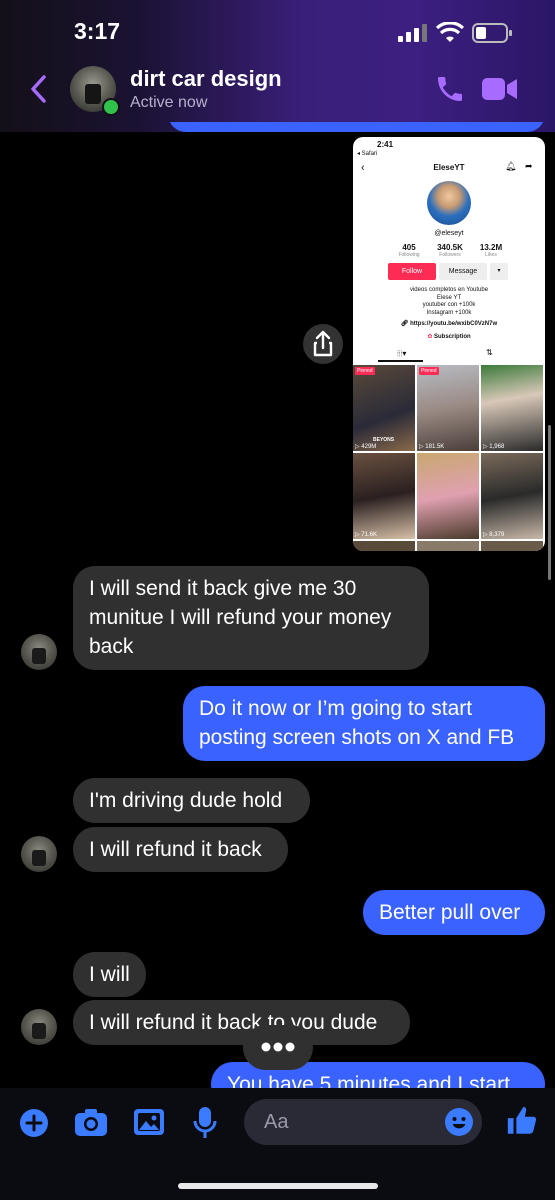  I want to click on back-chevron-icon, so click(38, 89).